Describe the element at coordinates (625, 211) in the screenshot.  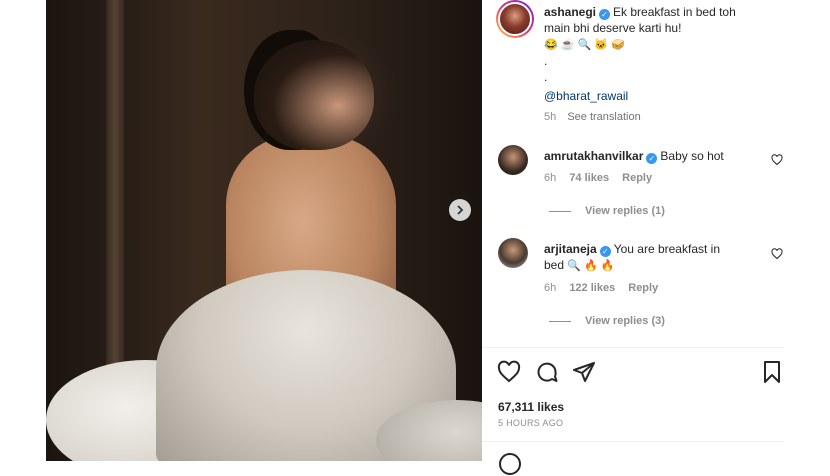
I see `view-replies-label: View replies (1)` at that location.